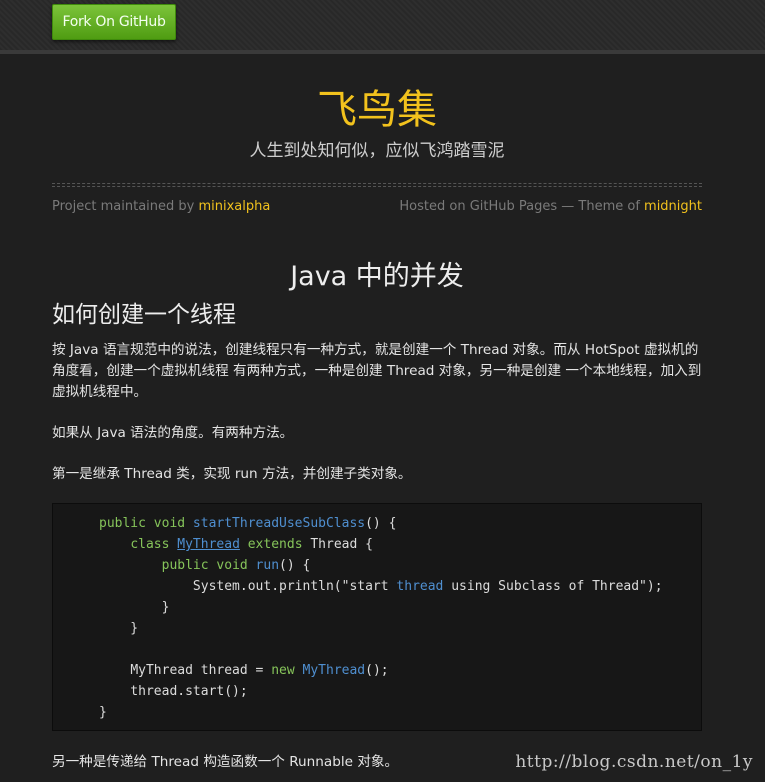  I want to click on article-title: Java 中的并发, so click(377, 276).